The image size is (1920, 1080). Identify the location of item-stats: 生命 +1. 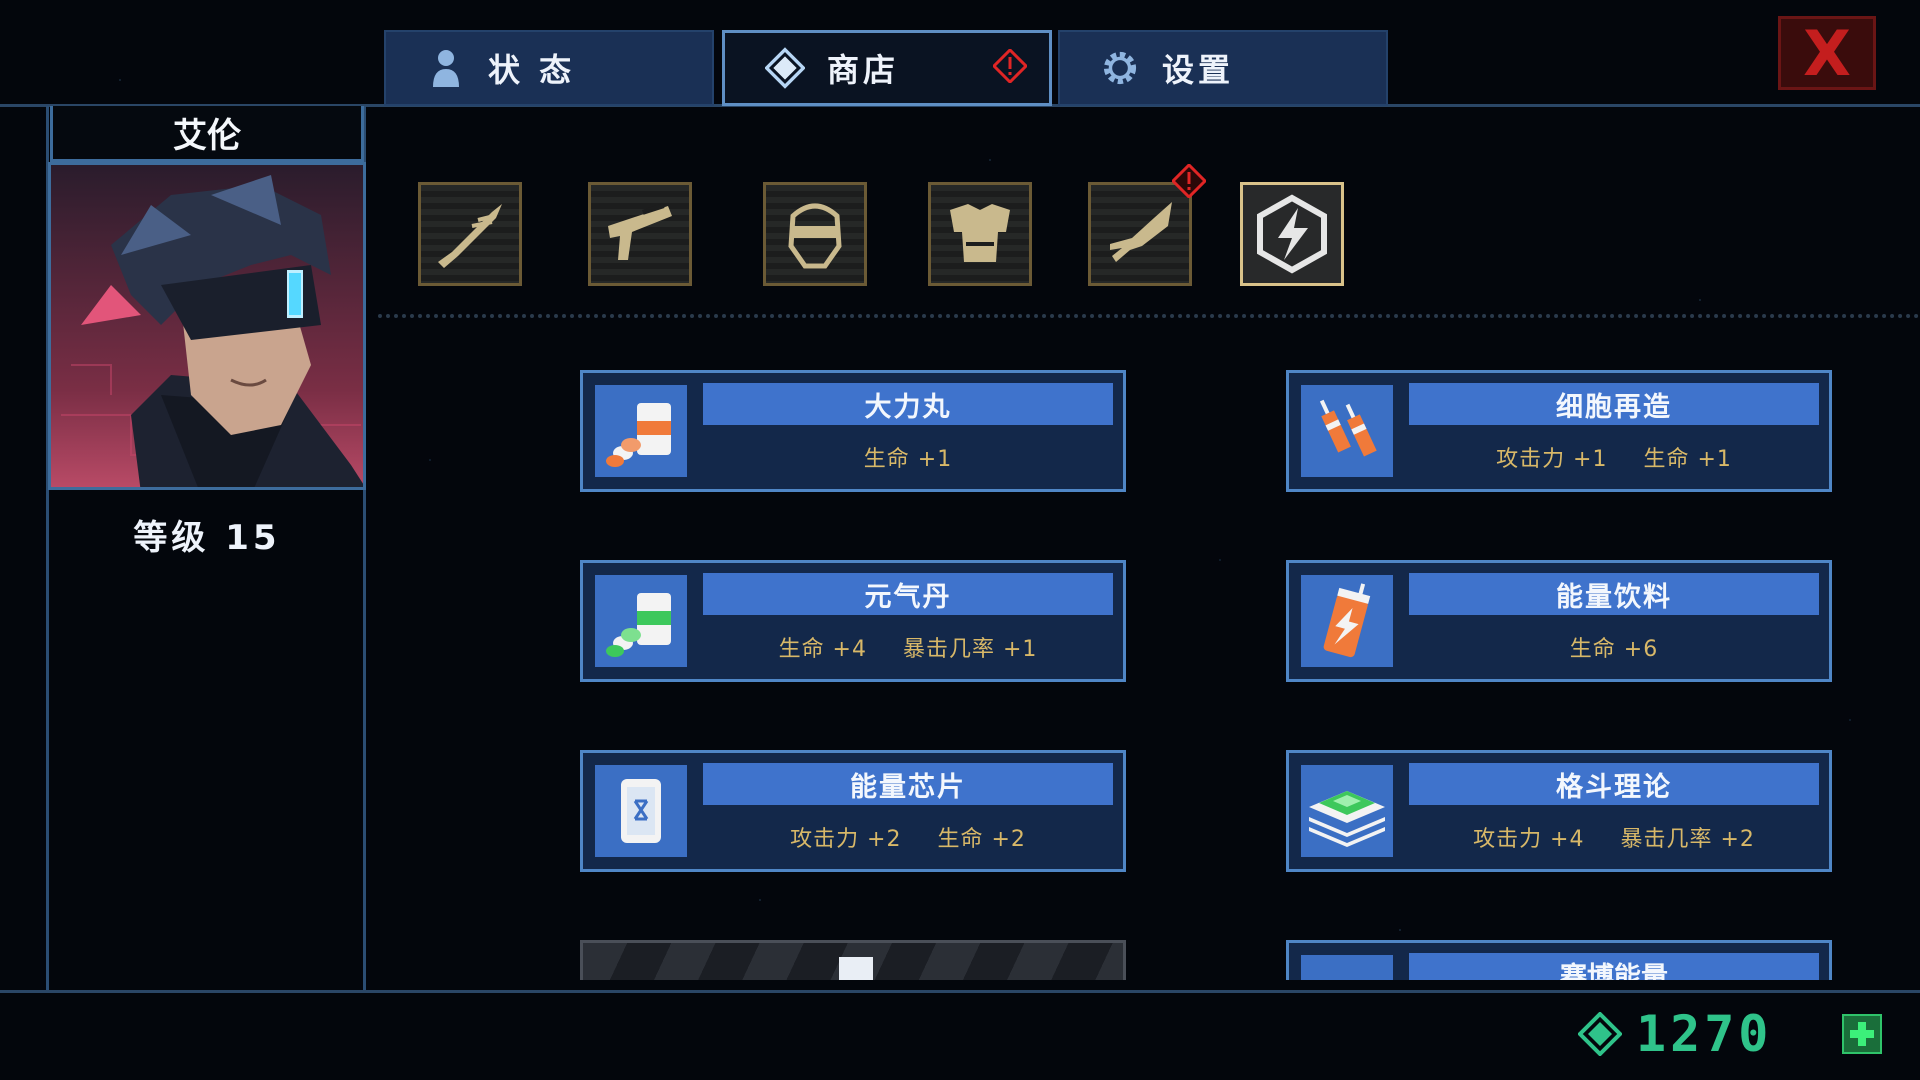
(908, 457).